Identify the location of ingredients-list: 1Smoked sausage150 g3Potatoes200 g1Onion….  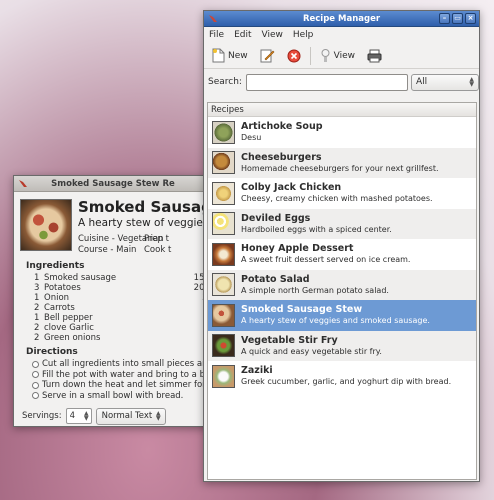
(113, 308).